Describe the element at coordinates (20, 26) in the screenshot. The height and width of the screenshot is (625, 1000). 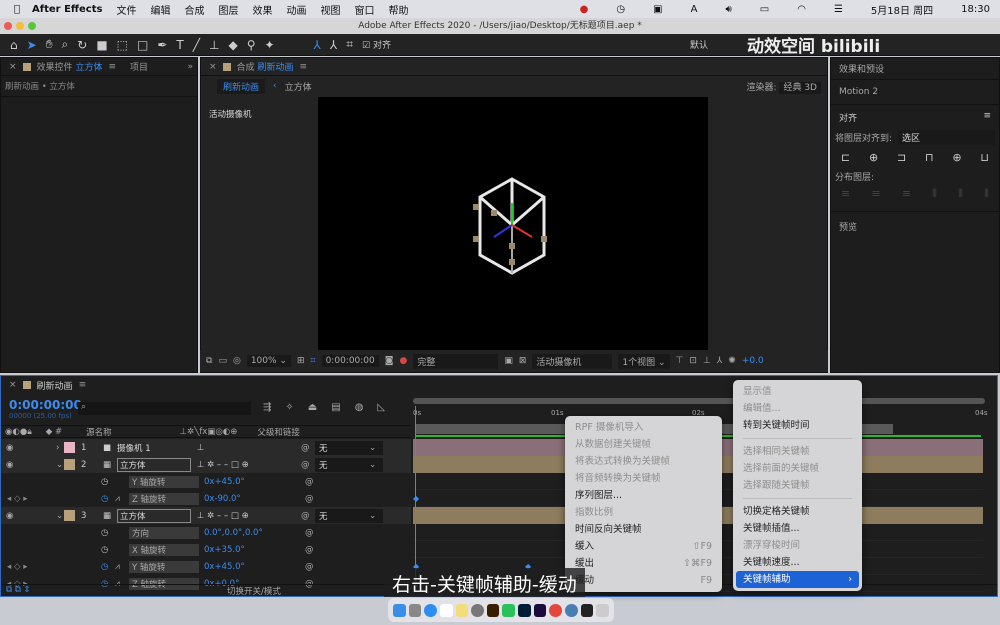
I see `minimize-window-button` at that location.